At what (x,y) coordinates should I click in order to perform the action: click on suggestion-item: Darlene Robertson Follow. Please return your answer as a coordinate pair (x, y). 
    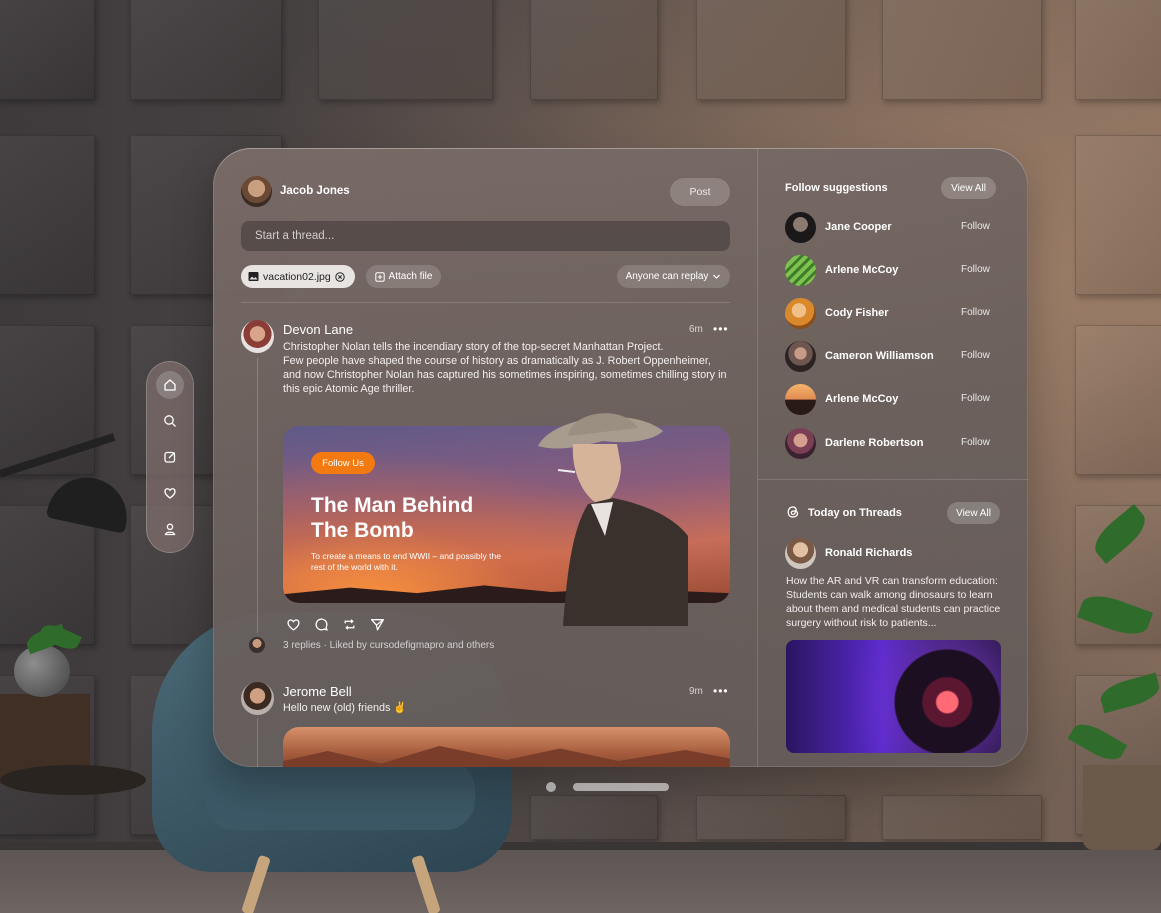
    Looking at the image, I should click on (892, 443).